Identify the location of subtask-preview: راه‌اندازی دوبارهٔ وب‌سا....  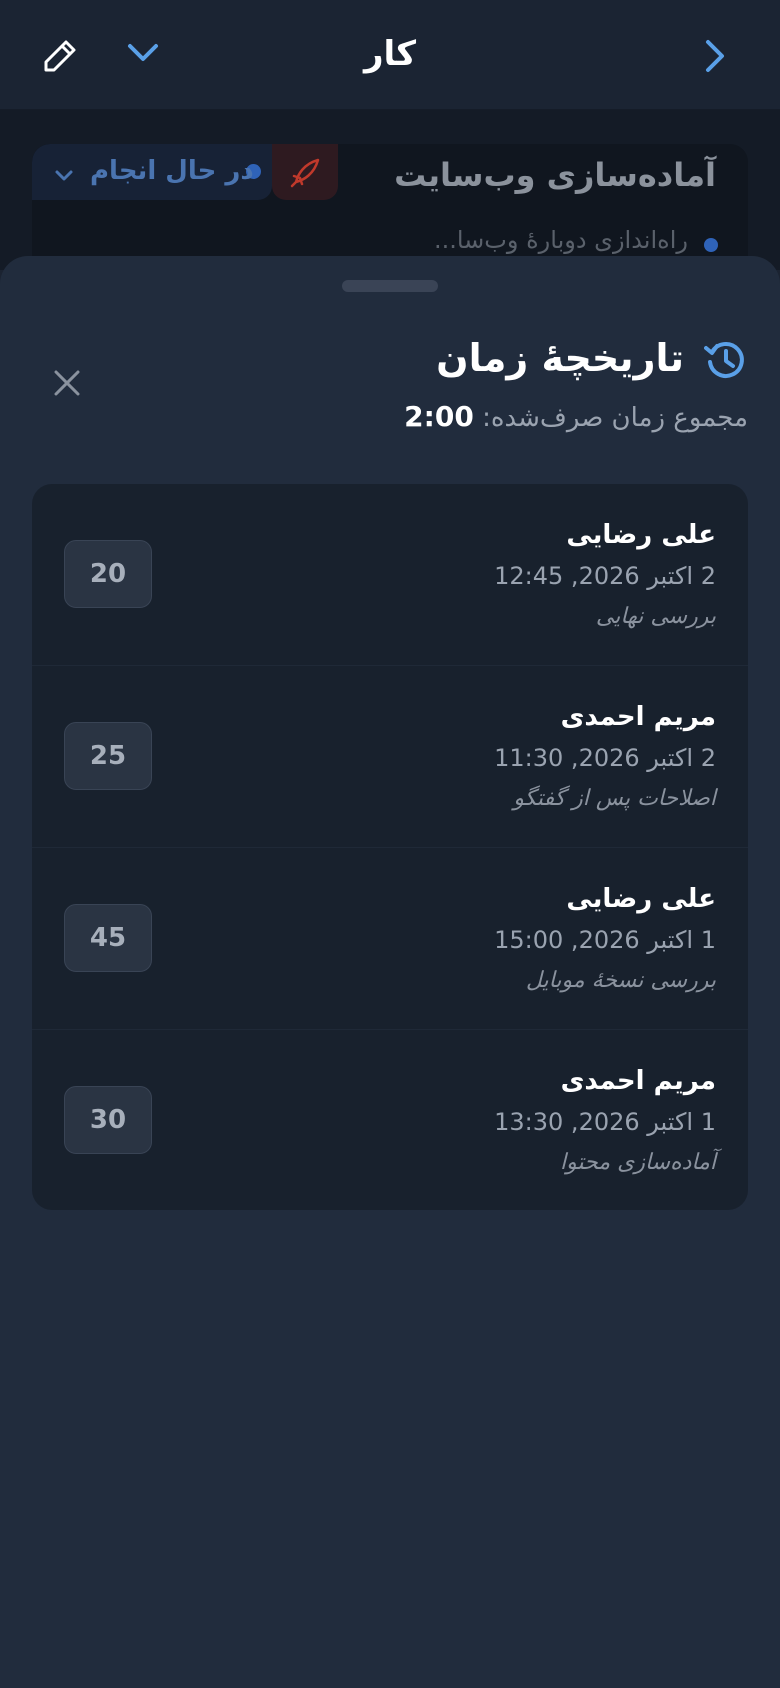
(560, 240).